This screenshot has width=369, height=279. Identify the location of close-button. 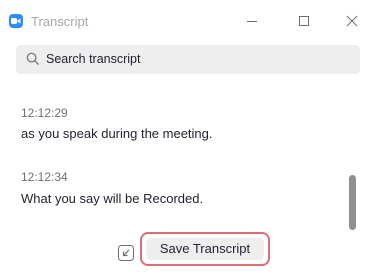
(352, 21).